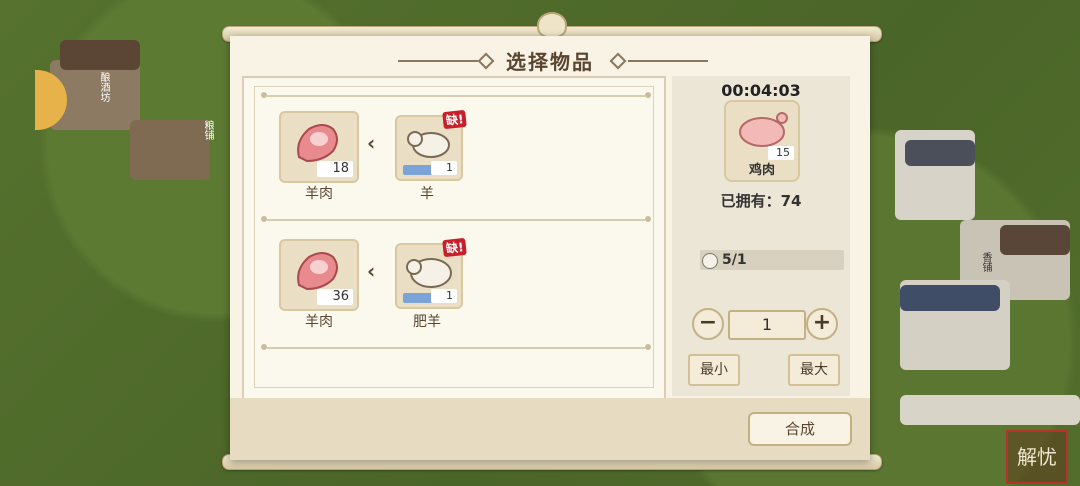  I want to click on input-item-name: 羊, so click(427, 194).